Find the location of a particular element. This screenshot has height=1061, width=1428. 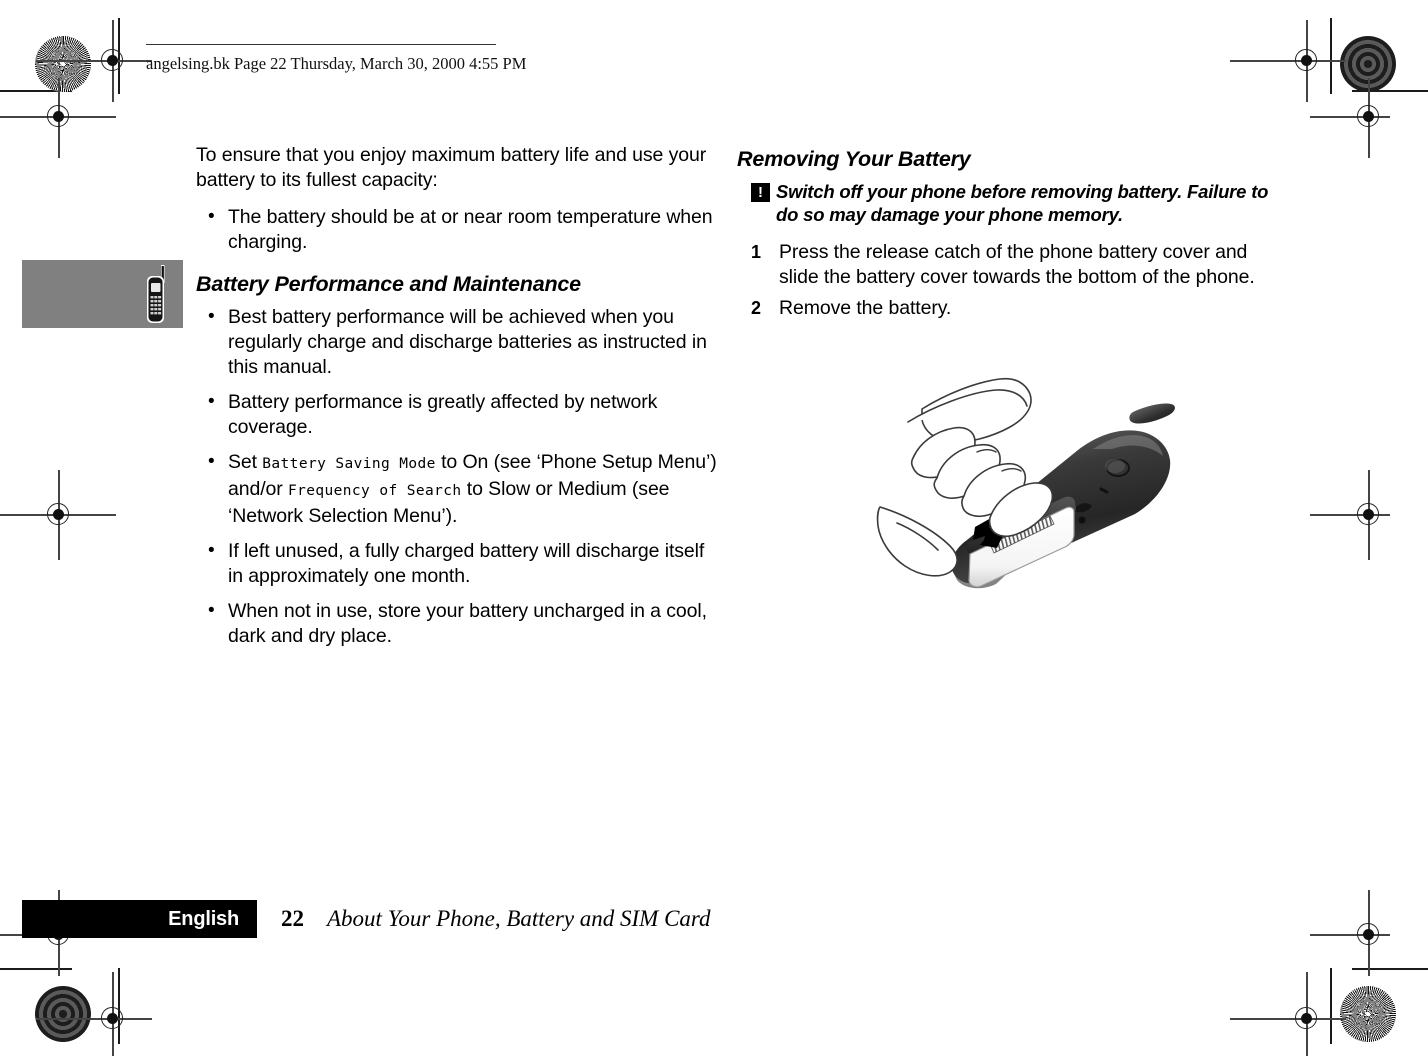

crop-line-right-top-horizontal is located at coordinates (1390, 91).